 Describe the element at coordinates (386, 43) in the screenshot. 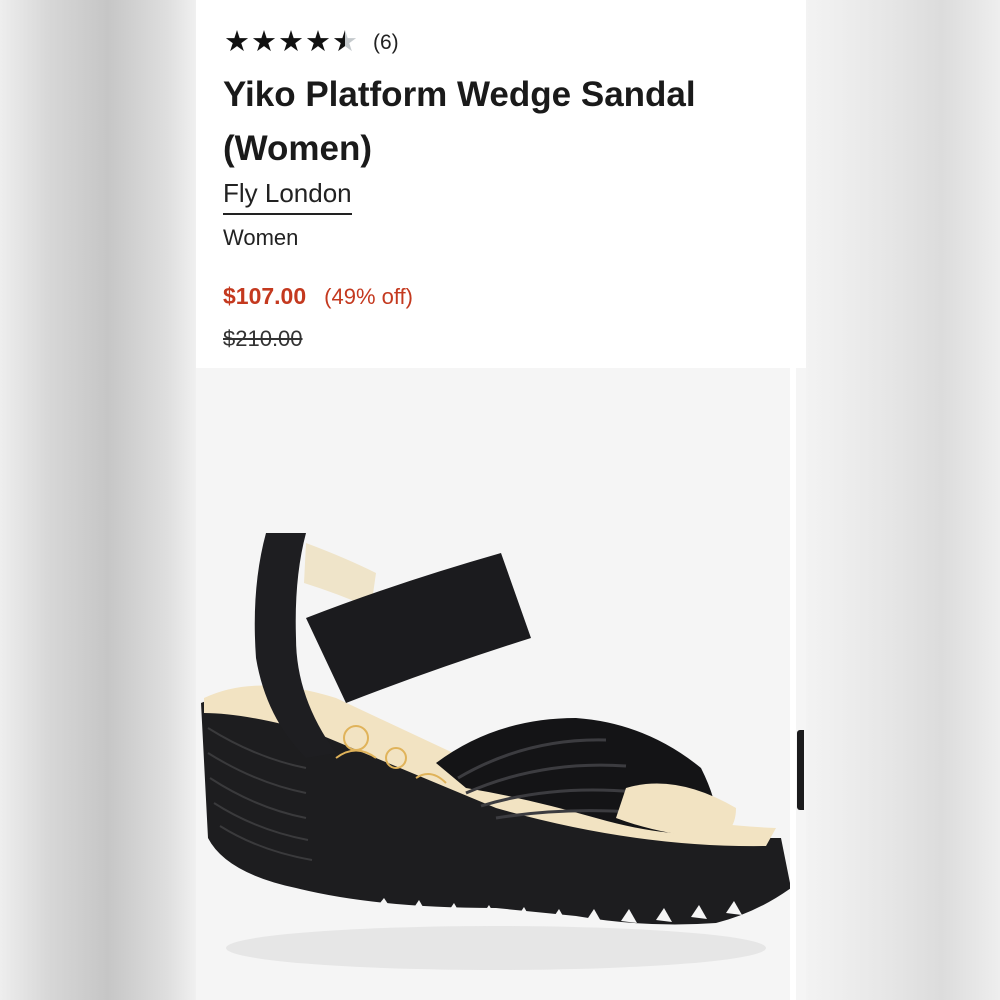

I see `review-count: (6)` at that location.